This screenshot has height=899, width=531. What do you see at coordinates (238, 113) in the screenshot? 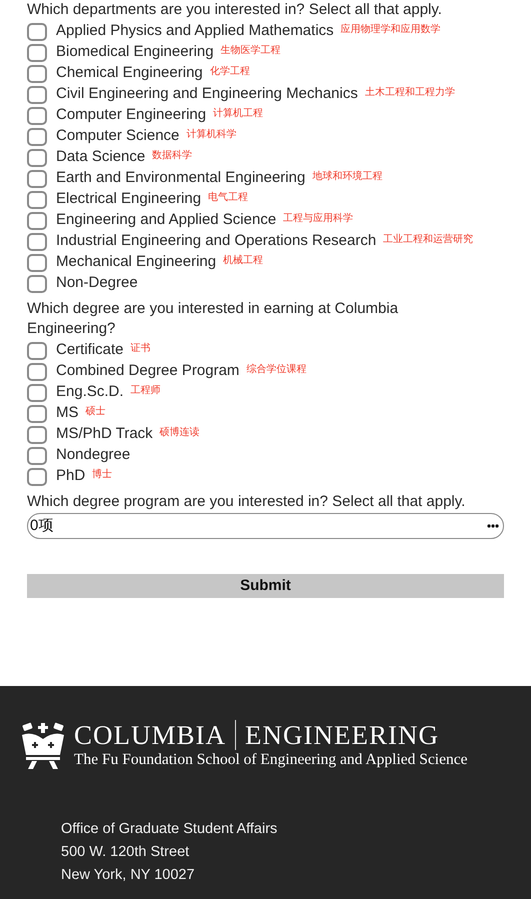
I see `translation-note: 计算机工程` at bounding box center [238, 113].